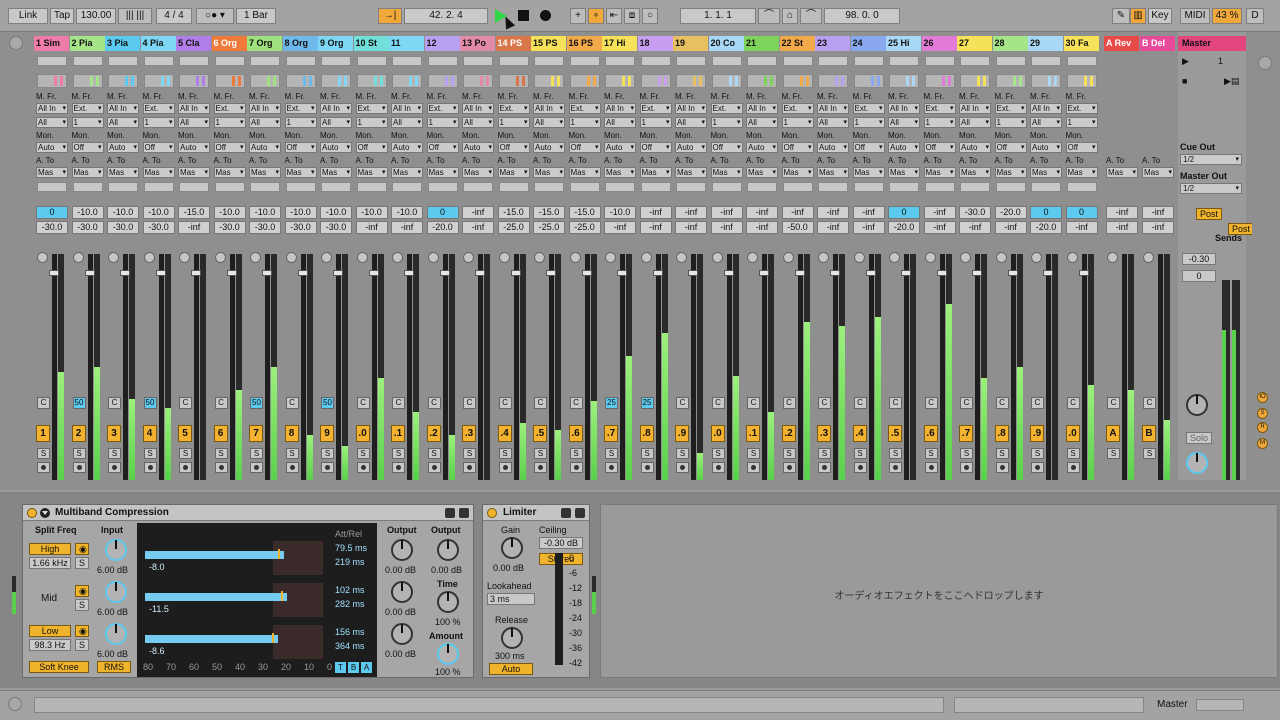 The width and height of the screenshot is (1280, 720). I want to click on track-header: 14 PS, so click(513, 43).